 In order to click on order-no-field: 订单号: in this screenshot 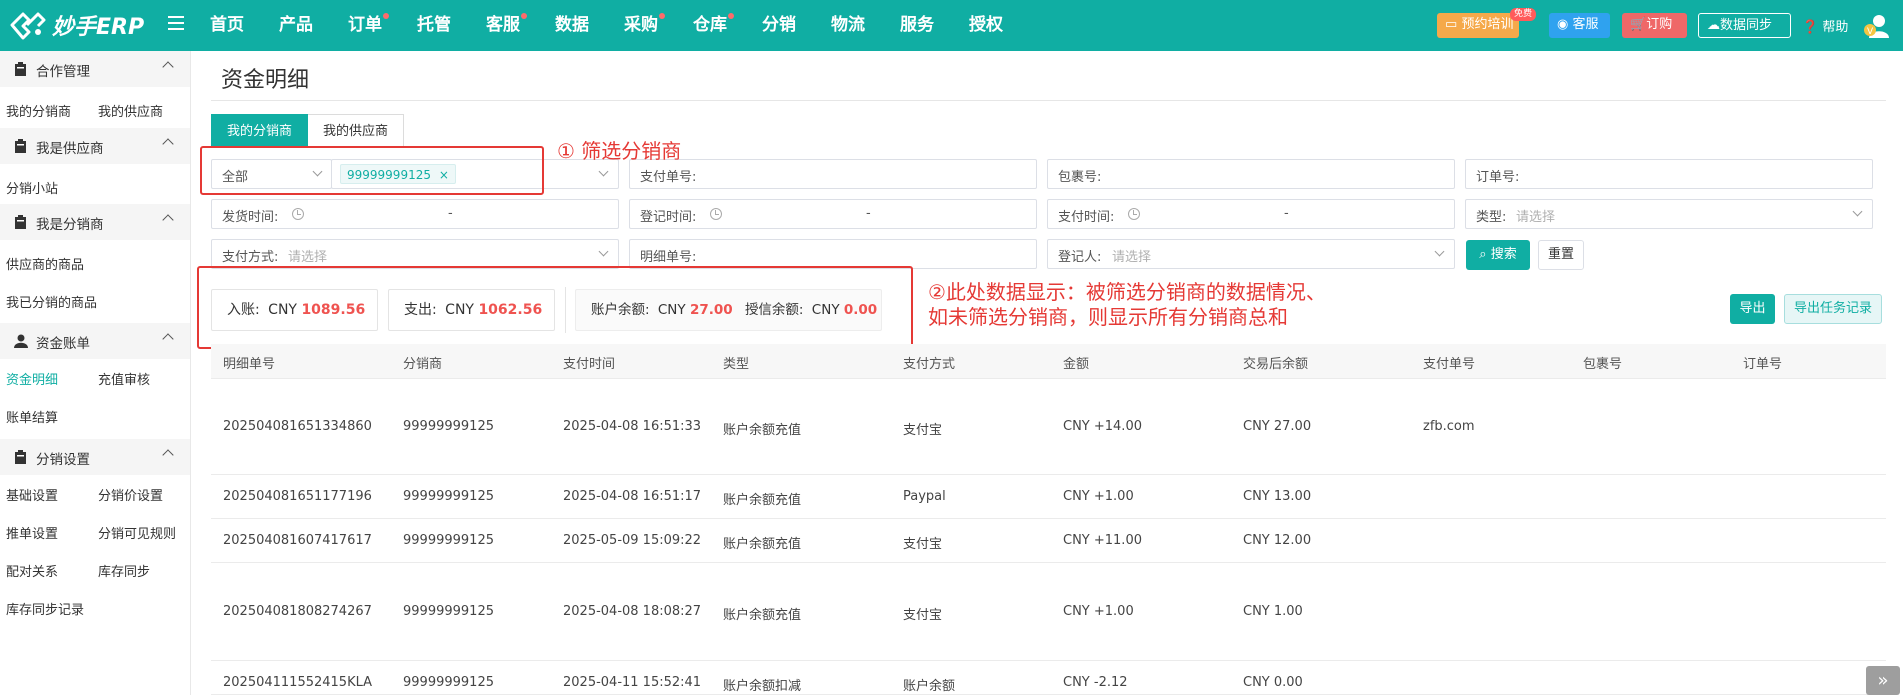, I will do `click(1669, 174)`.